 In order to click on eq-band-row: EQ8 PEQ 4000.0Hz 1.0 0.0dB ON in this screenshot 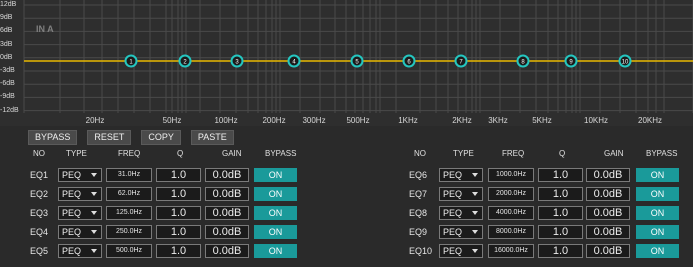, I will do `click(346, 213)`.